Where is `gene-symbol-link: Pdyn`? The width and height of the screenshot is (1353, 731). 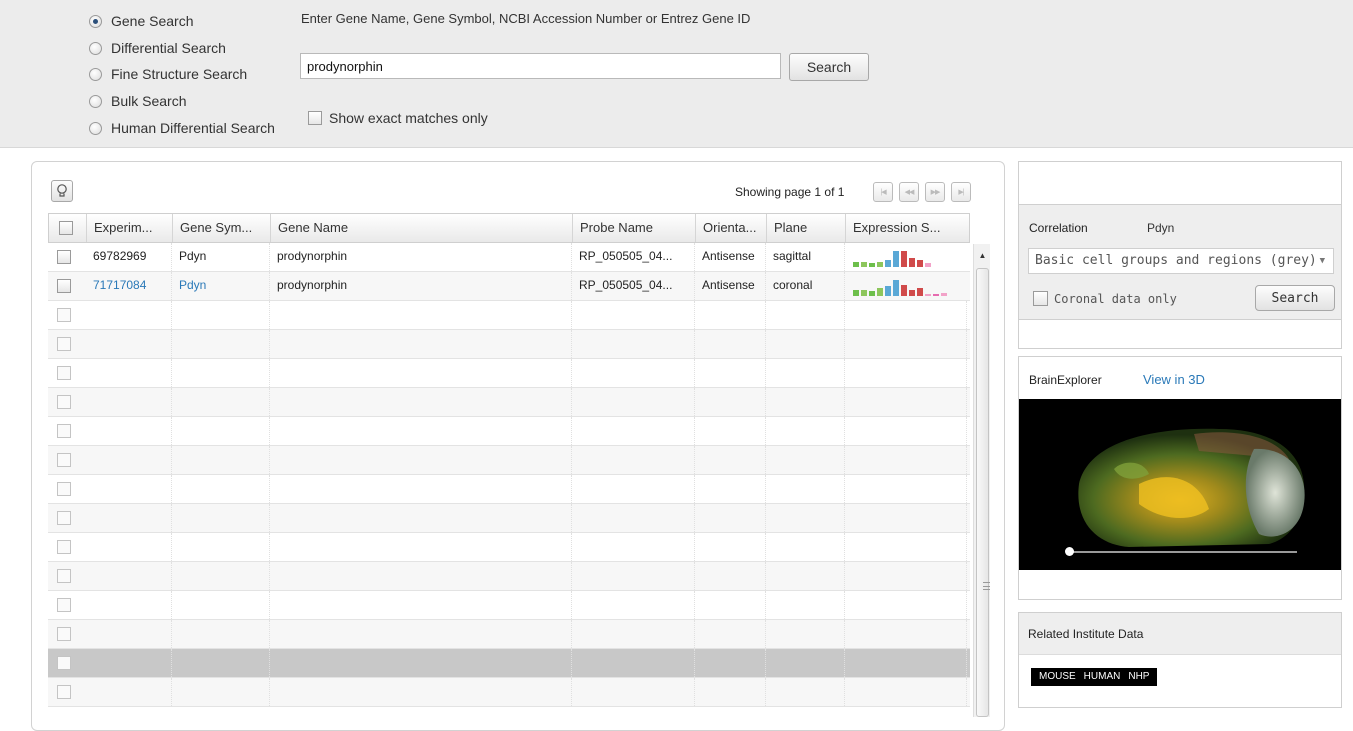
gene-symbol-link: Pdyn is located at coordinates (221, 286).